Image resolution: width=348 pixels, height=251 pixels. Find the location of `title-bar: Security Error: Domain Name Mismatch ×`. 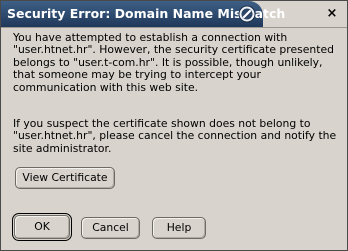

title-bar: Security Error: Domain Name Mismatch × is located at coordinates (174, 14).